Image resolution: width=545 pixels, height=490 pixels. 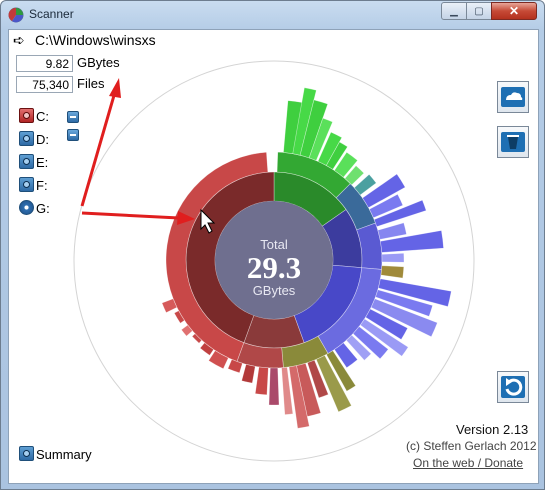 I want to click on title-bar: Scanner ▁ ▢ ✕, so click(x=272, y=15).